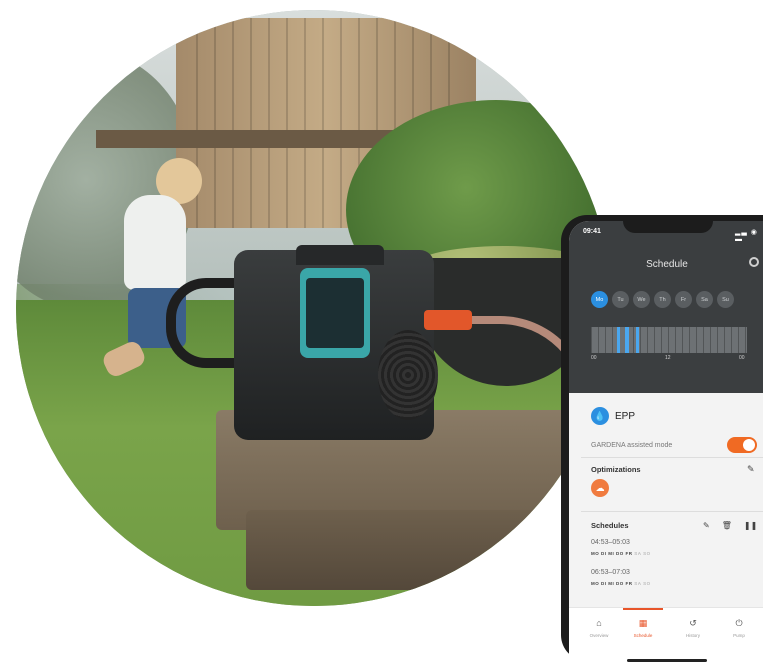  What do you see at coordinates (667, 264) in the screenshot?
I see `page-title: Schedule` at bounding box center [667, 264].